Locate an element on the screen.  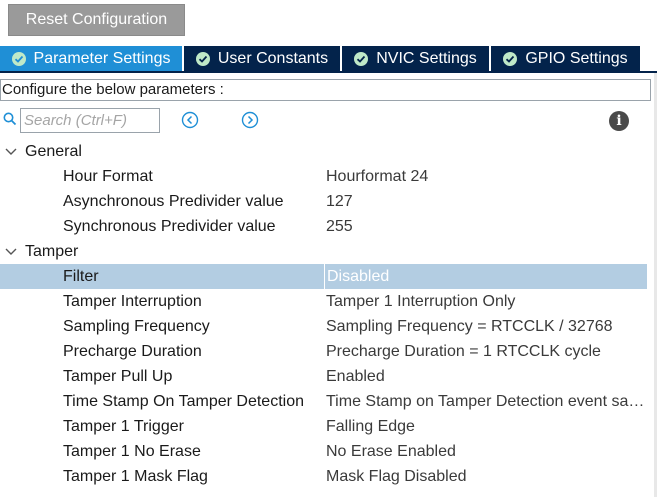
param-row: Tamper 1 Mask Flag Mask Flag Disabled is located at coordinates (328, 476).